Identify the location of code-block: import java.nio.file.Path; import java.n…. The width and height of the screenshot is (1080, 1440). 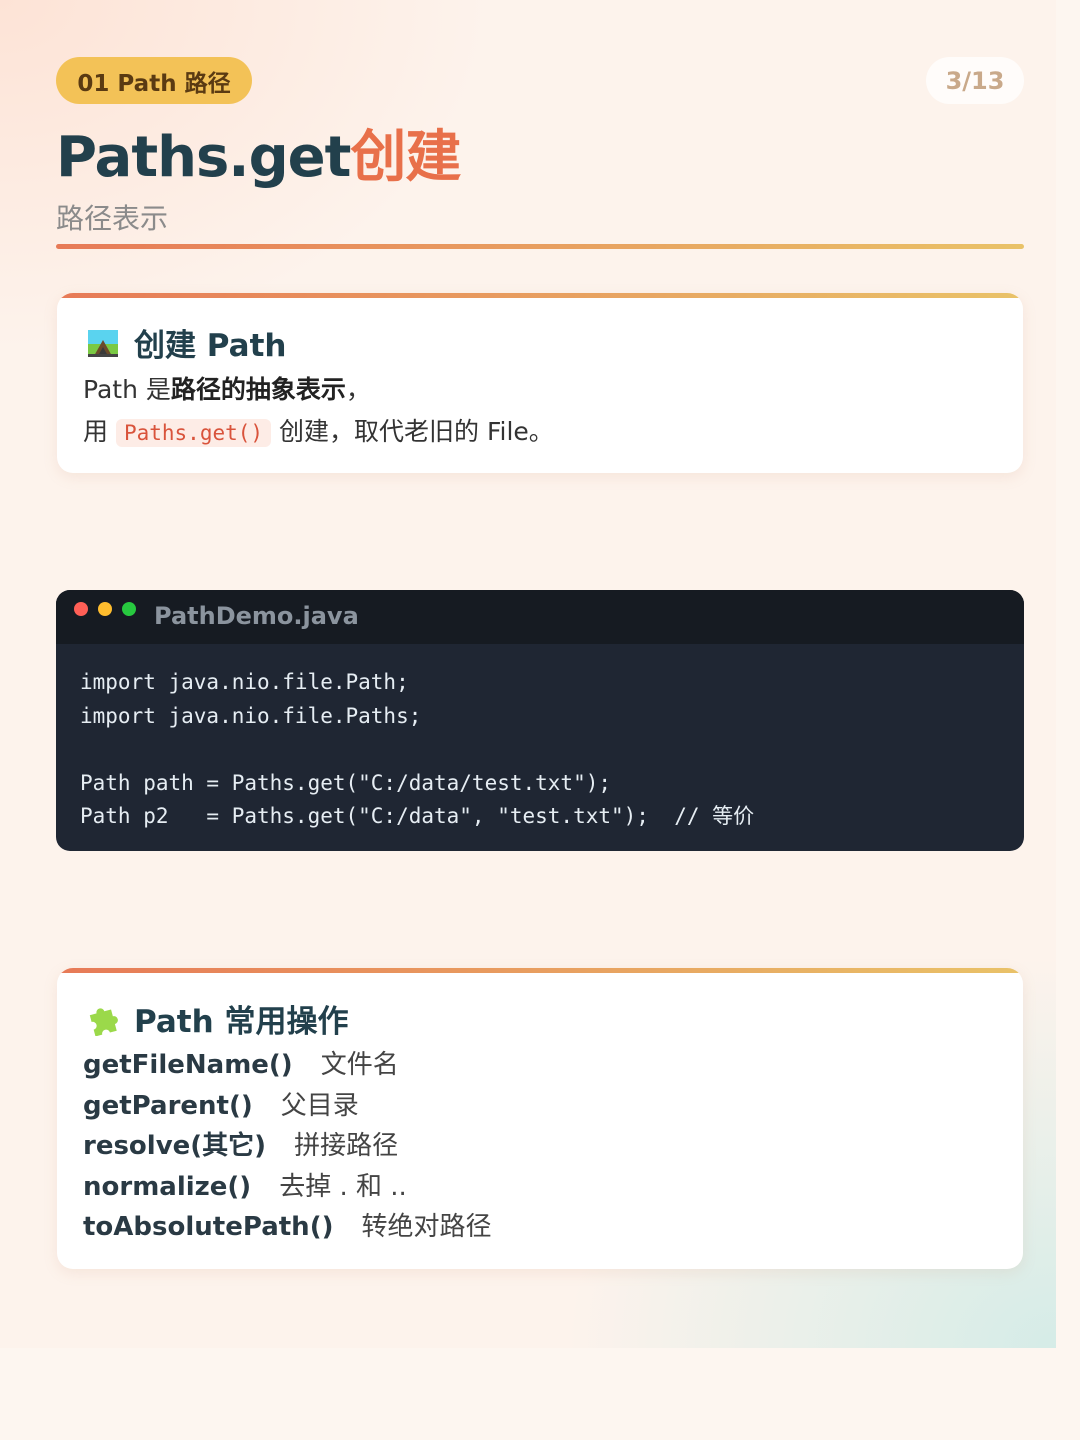
(417, 750).